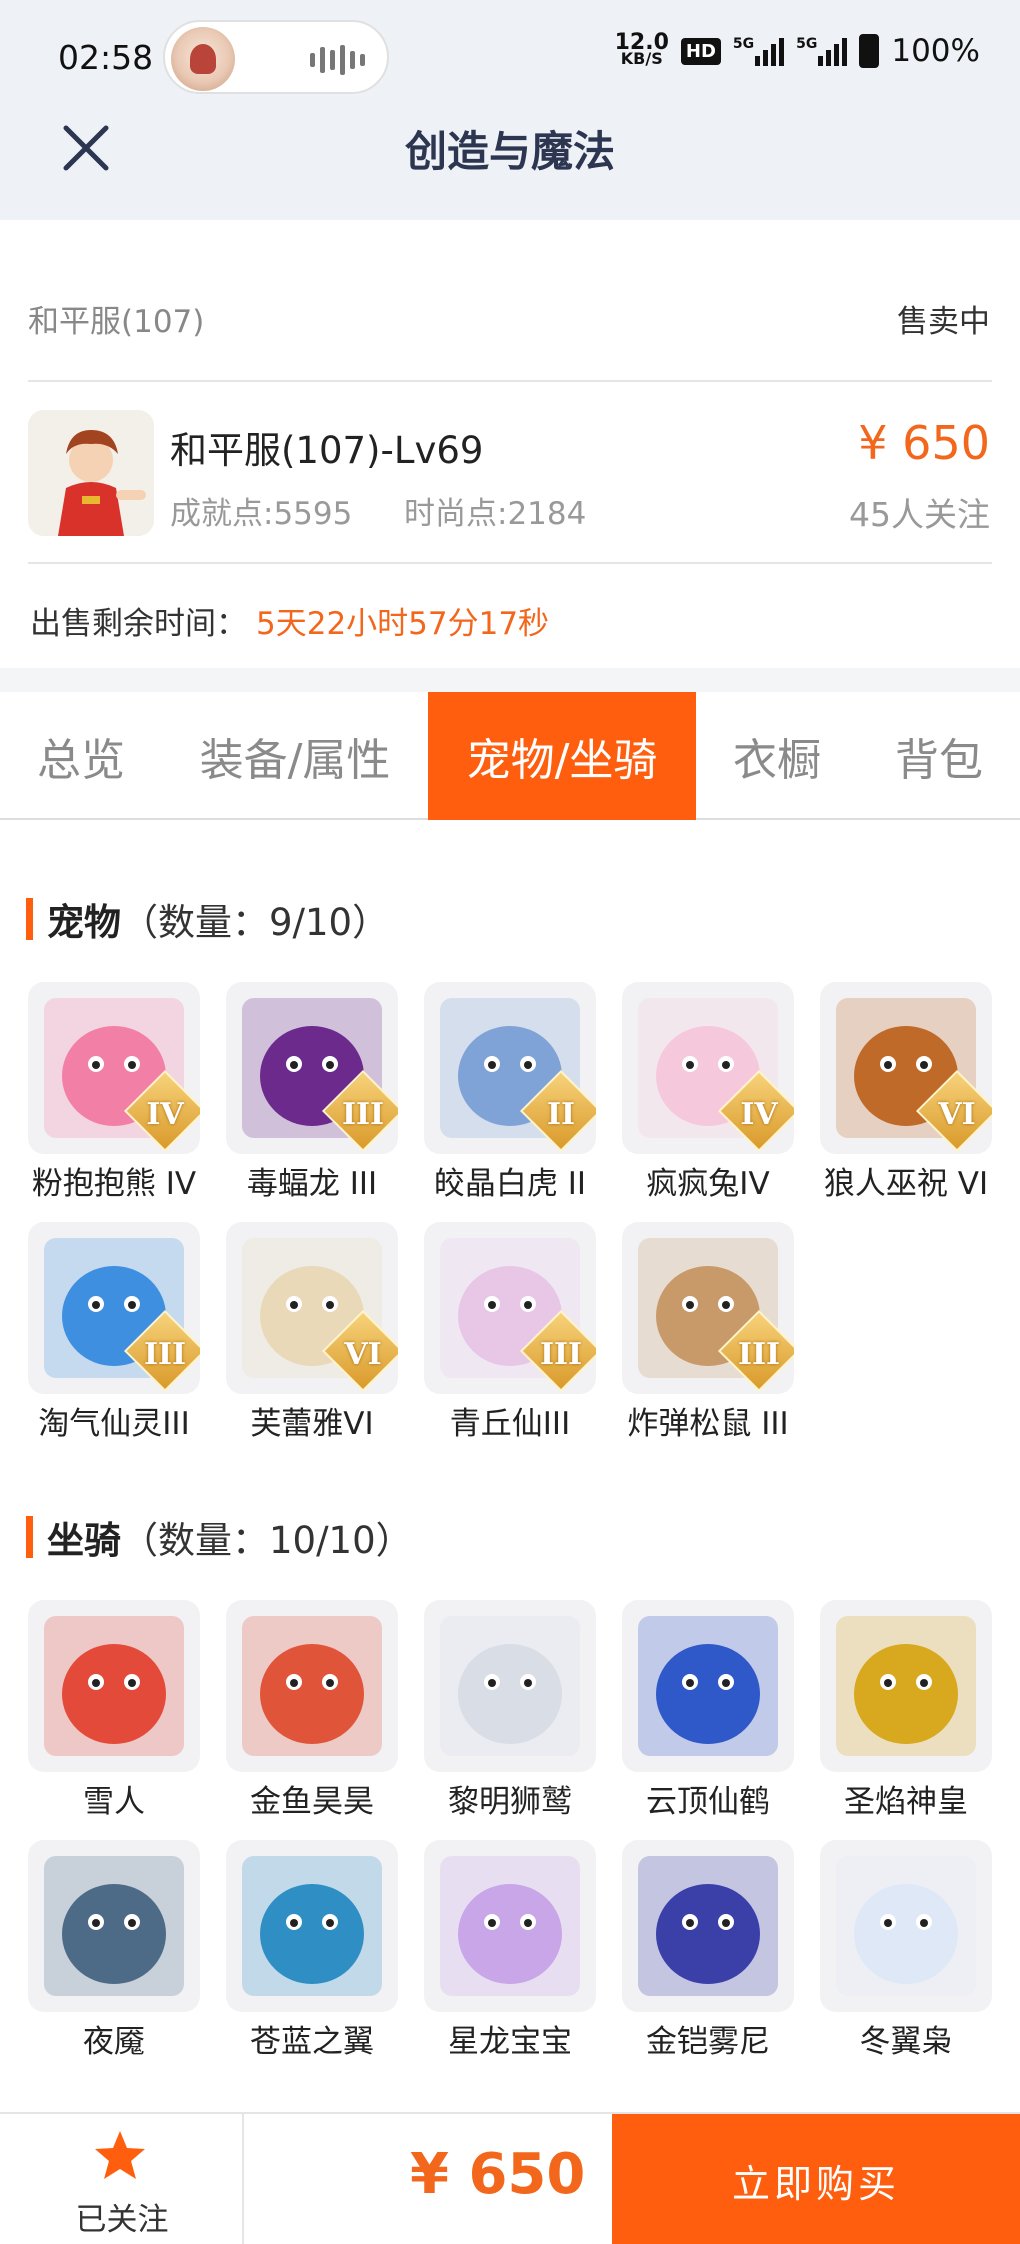 The height and width of the screenshot is (2244, 1020). What do you see at coordinates (81, 756) in the screenshot?
I see `tab-overview: 总览` at bounding box center [81, 756].